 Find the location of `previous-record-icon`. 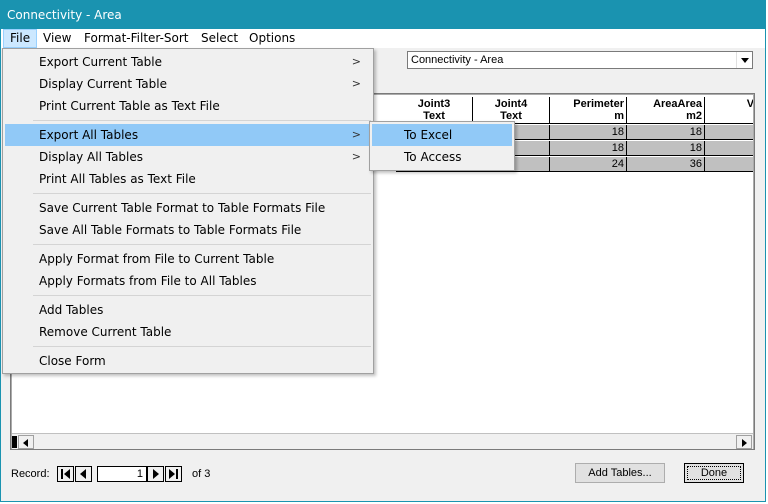

previous-record-icon is located at coordinates (83, 474).